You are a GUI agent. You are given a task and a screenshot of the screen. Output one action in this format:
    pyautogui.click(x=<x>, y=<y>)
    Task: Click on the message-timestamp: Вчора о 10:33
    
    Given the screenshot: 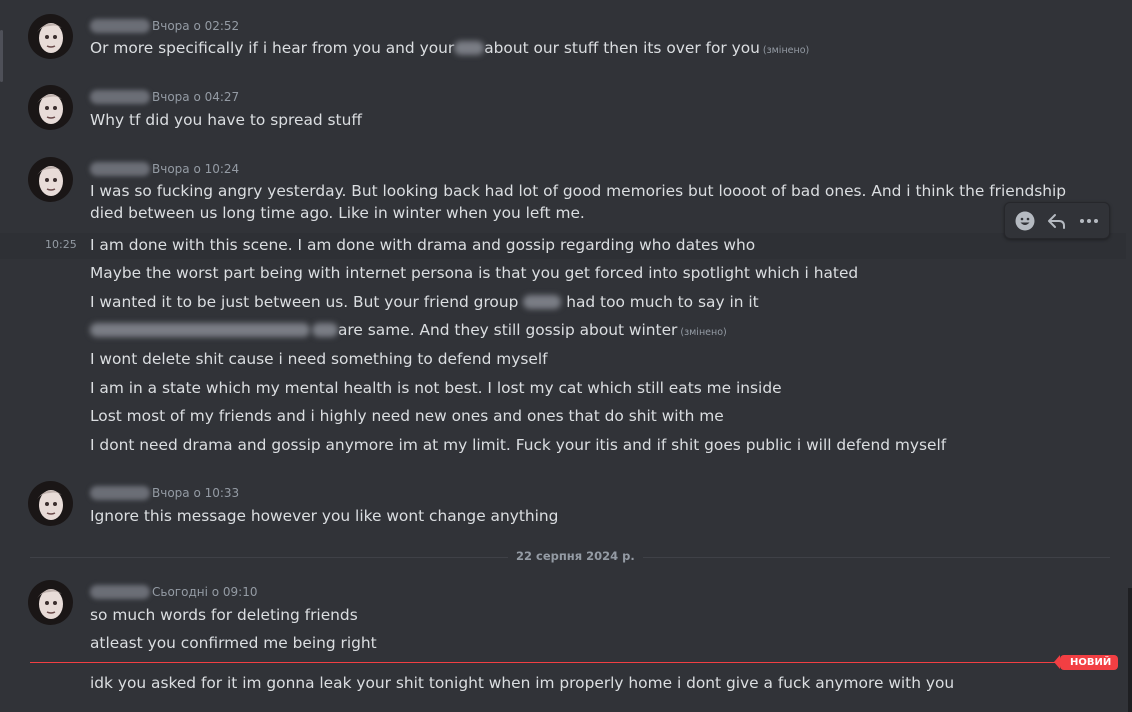 What is the action you would take?
    pyautogui.click(x=196, y=493)
    